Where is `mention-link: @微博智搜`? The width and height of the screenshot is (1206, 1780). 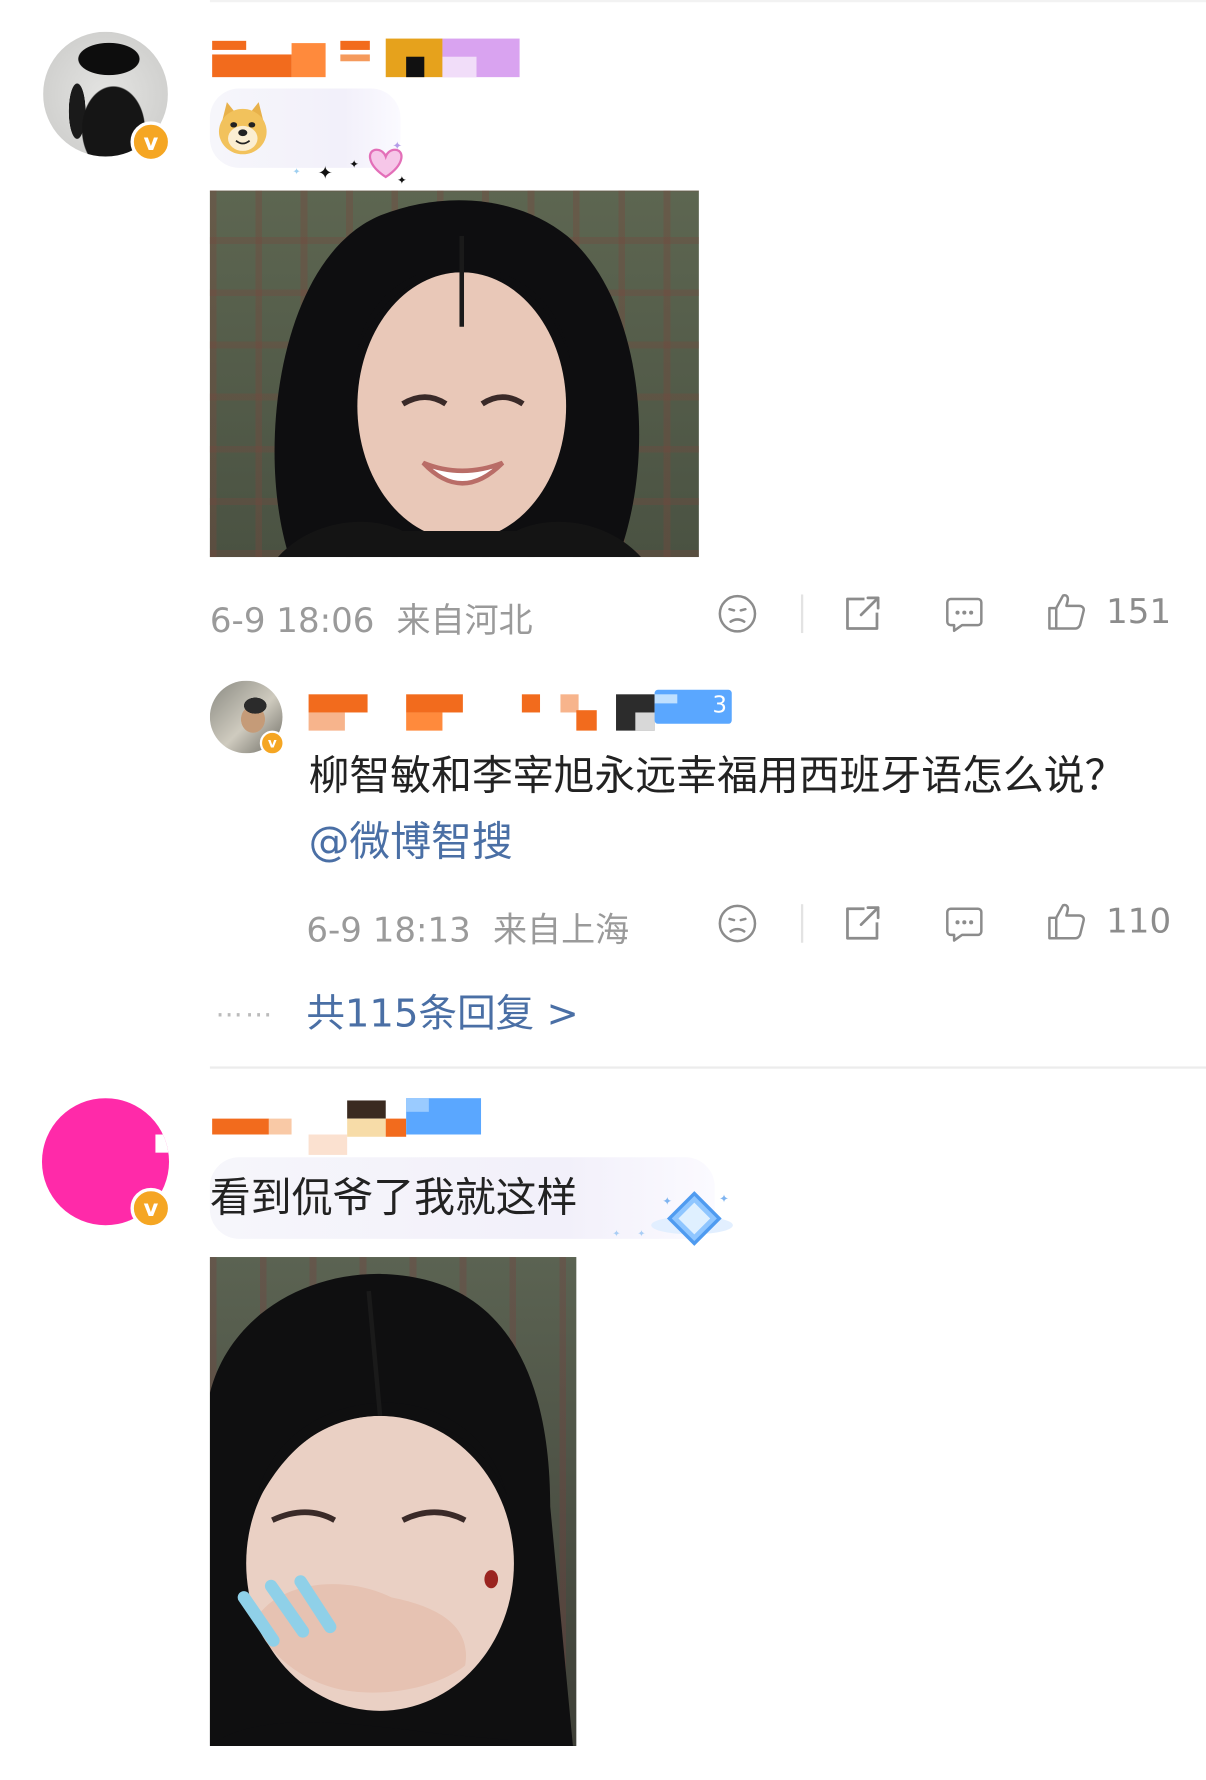 mention-link: @微博智搜 is located at coordinates (411, 842).